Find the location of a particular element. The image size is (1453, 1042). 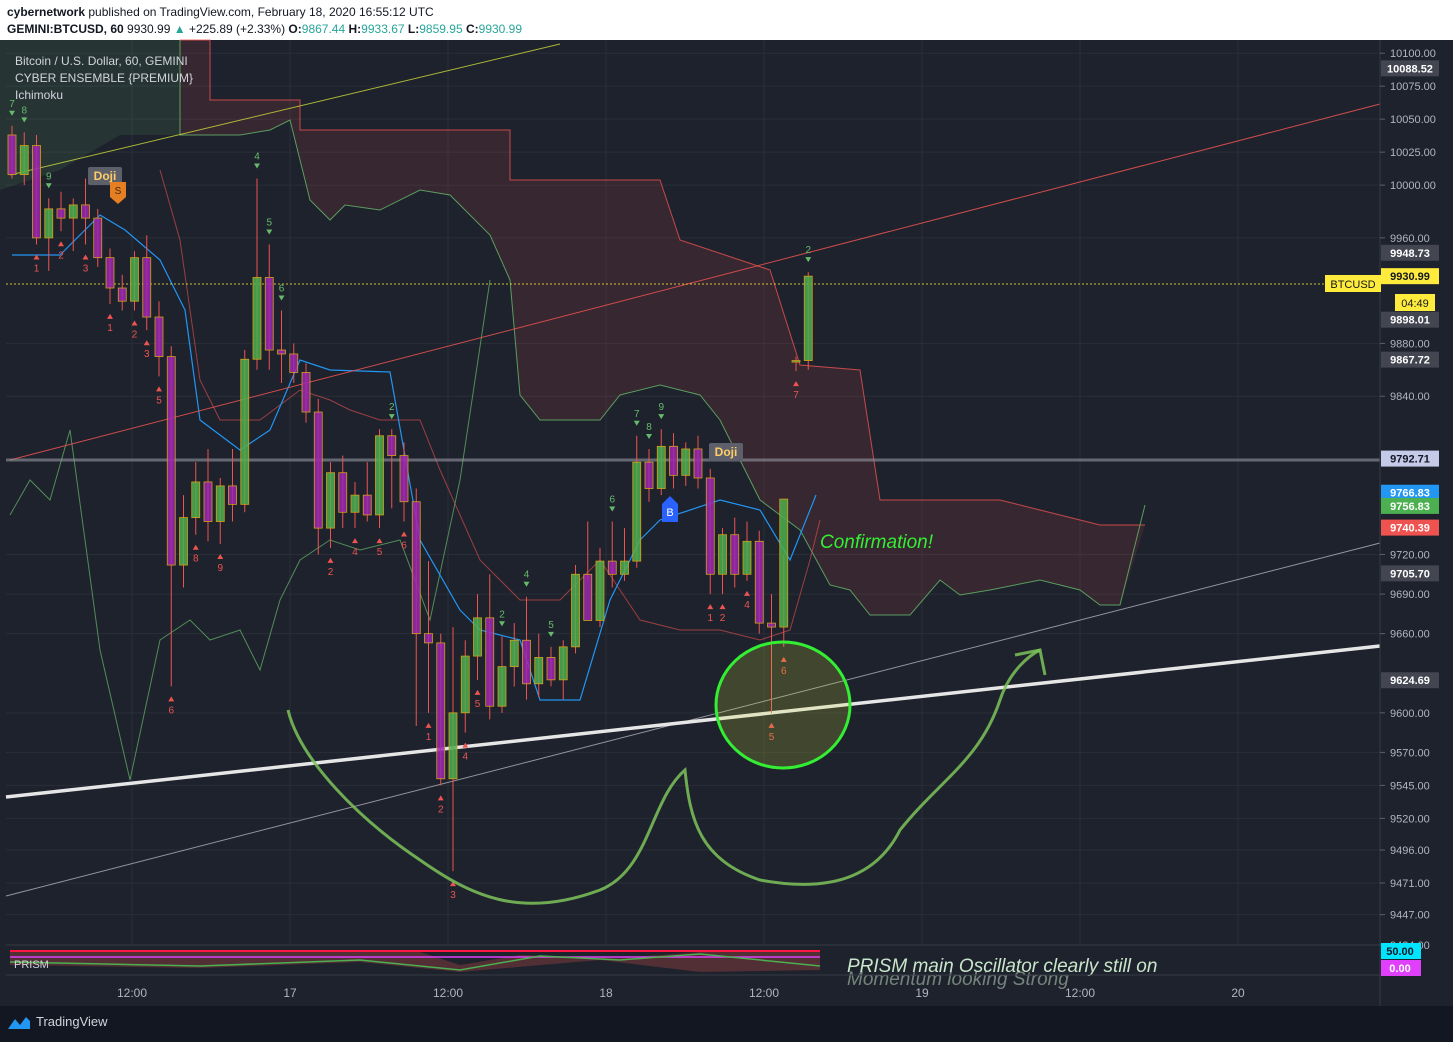

y-tick-label: 10050.00 is located at coordinates (1413, 120).